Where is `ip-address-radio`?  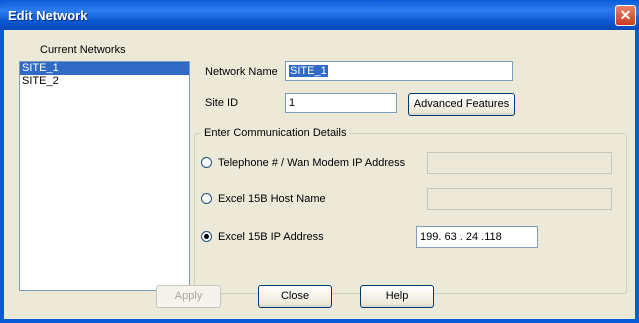 ip-address-radio is located at coordinates (206, 236).